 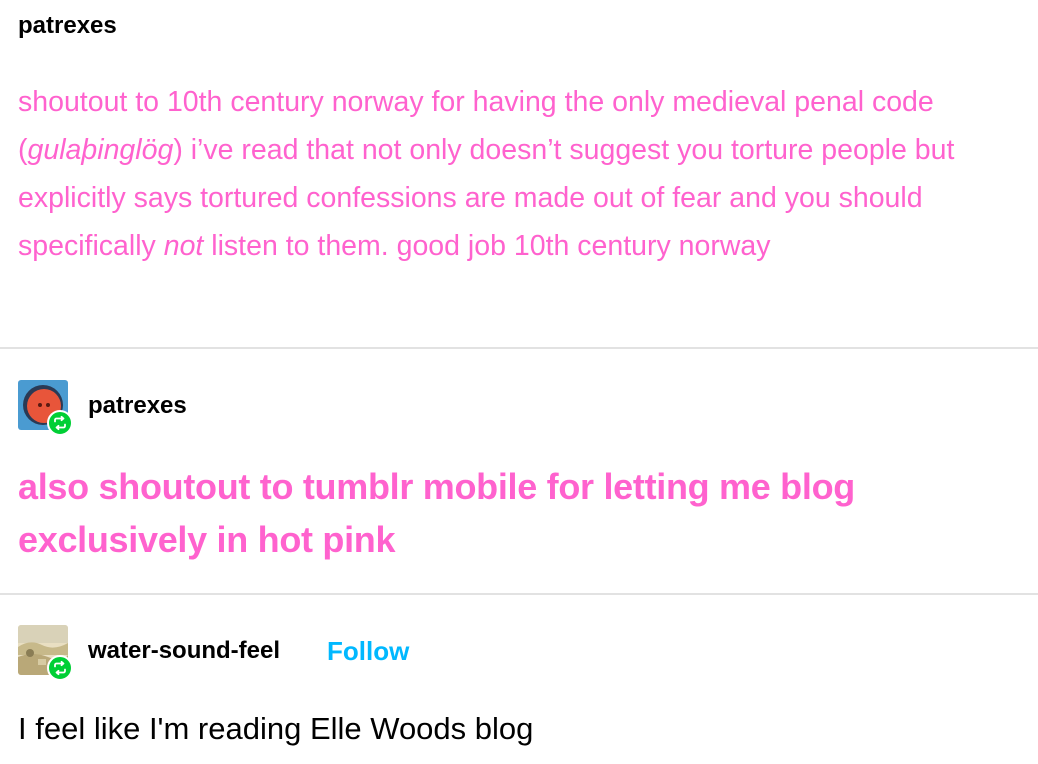 I want to click on reblog-2-body: I feel like I'm reading Elle Woods blog, so click(x=276, y=728).